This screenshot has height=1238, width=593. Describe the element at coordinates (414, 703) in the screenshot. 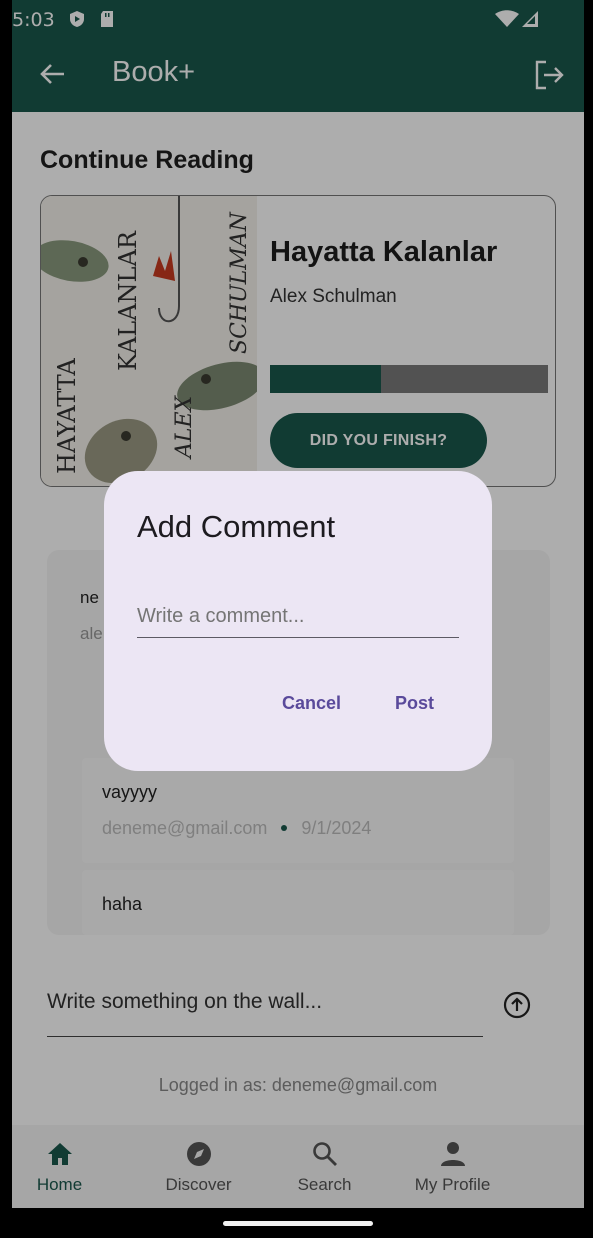

I see `post-button: Post` at that location.